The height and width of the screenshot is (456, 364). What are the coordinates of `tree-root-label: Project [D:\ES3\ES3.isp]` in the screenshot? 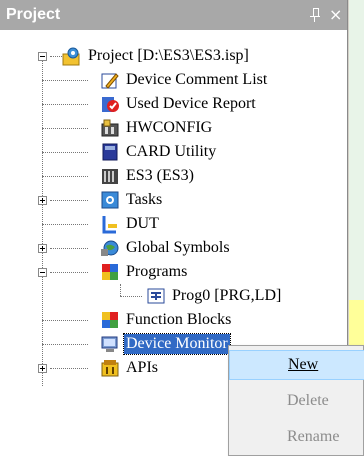 It's located at (168, 55).